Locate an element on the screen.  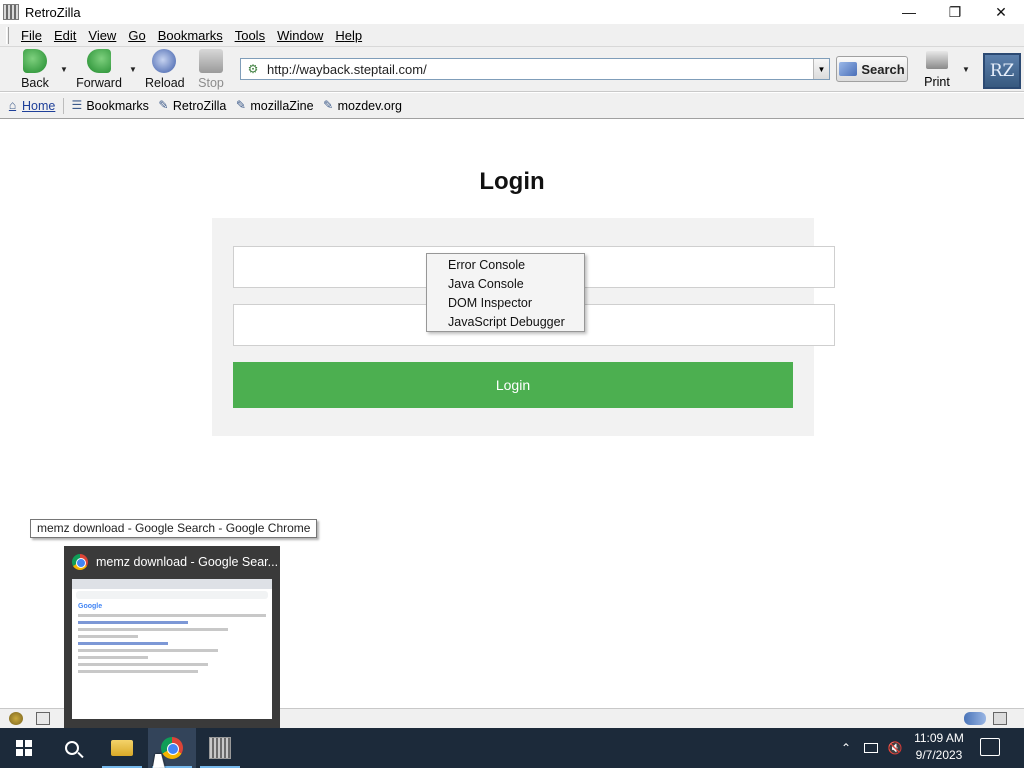
bookmark-mozillazine-label: mozillaZine is located at coordinates (282, 105).